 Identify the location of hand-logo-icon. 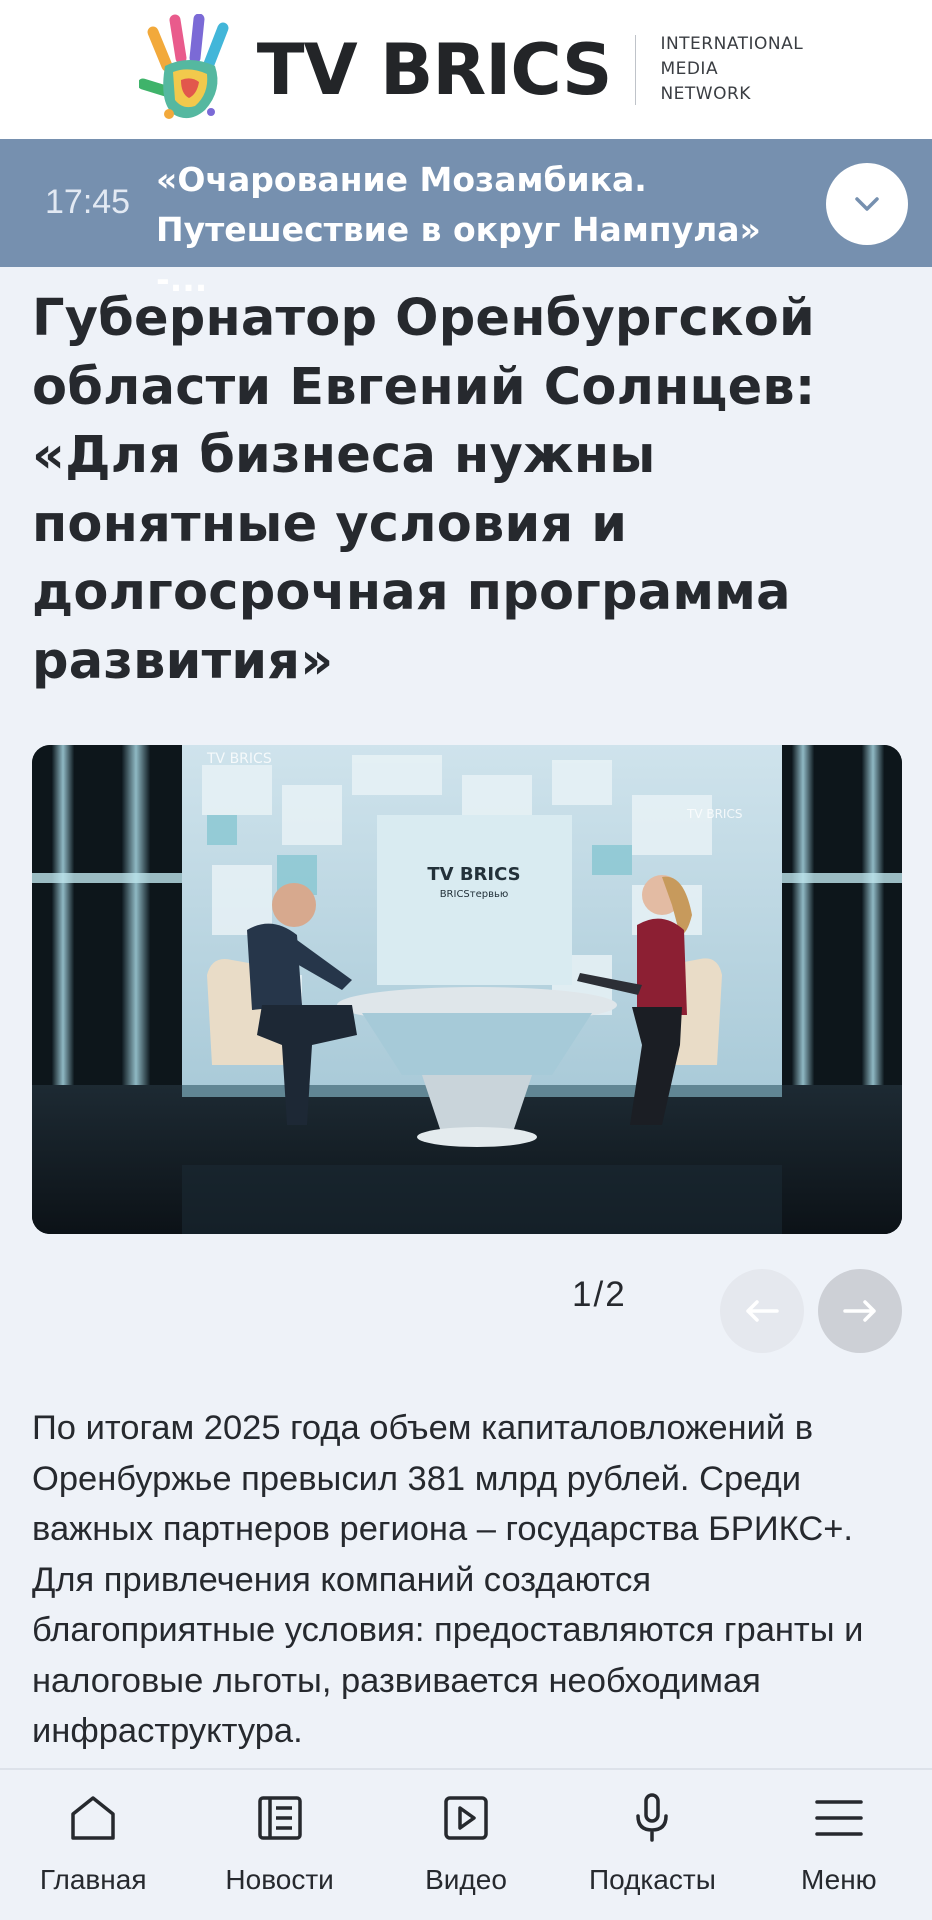
(183, 66).